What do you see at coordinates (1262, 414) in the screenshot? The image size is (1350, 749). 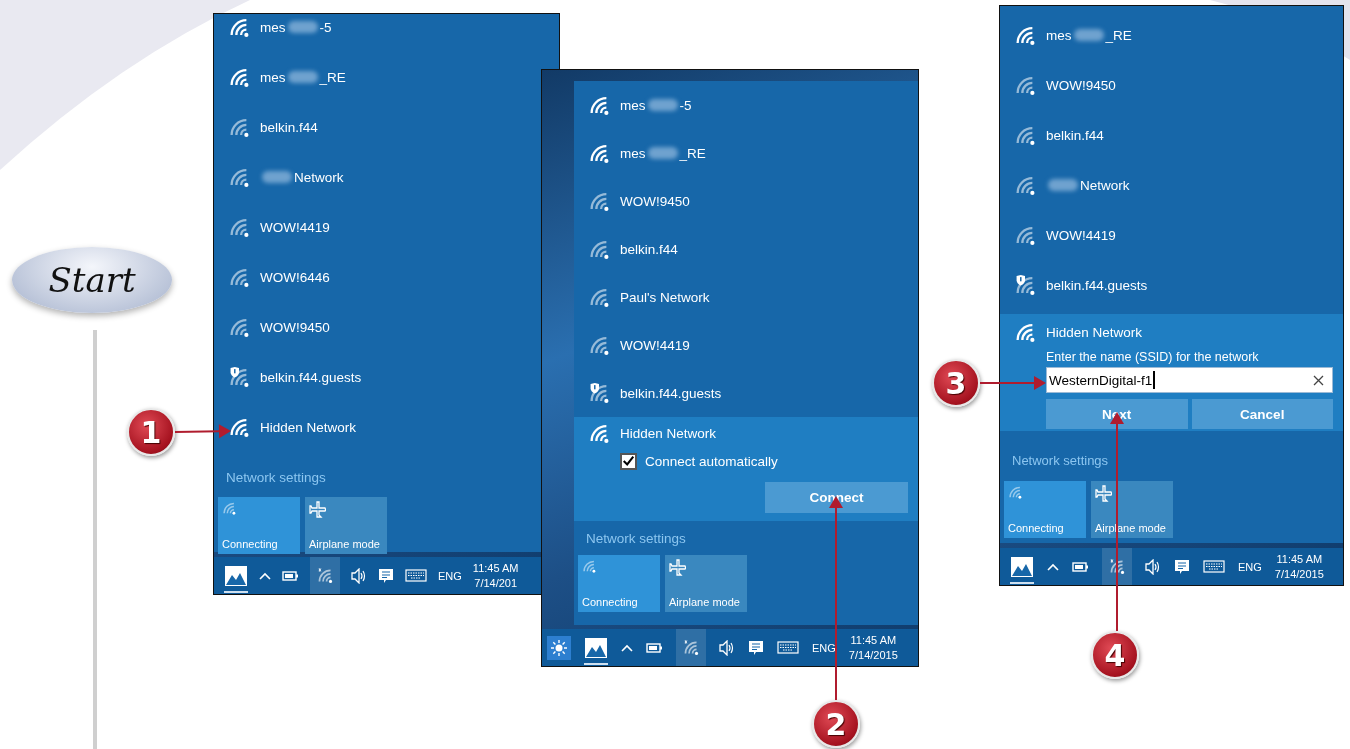 I see `cancel-button: Cancel` at bounding box center [1262, 414].